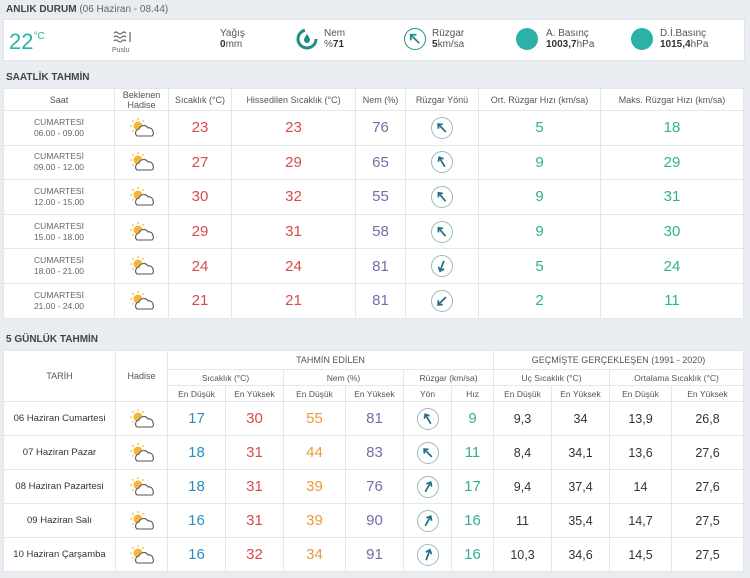  I want to click on humidity-max-cell: 83, so click(374, 452).